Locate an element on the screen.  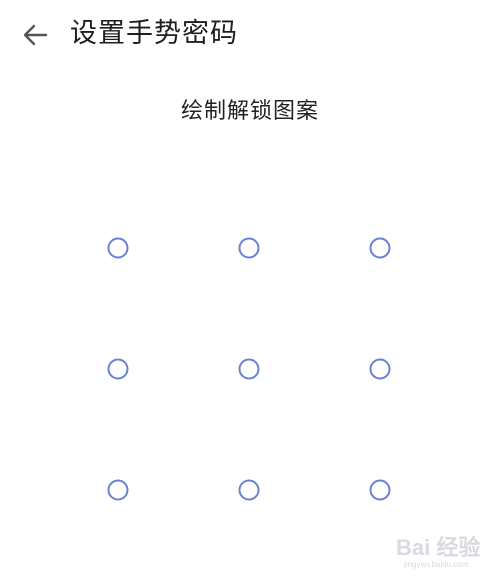
watermark-logo: Bai 经验 is located at coordinates (438, 547).